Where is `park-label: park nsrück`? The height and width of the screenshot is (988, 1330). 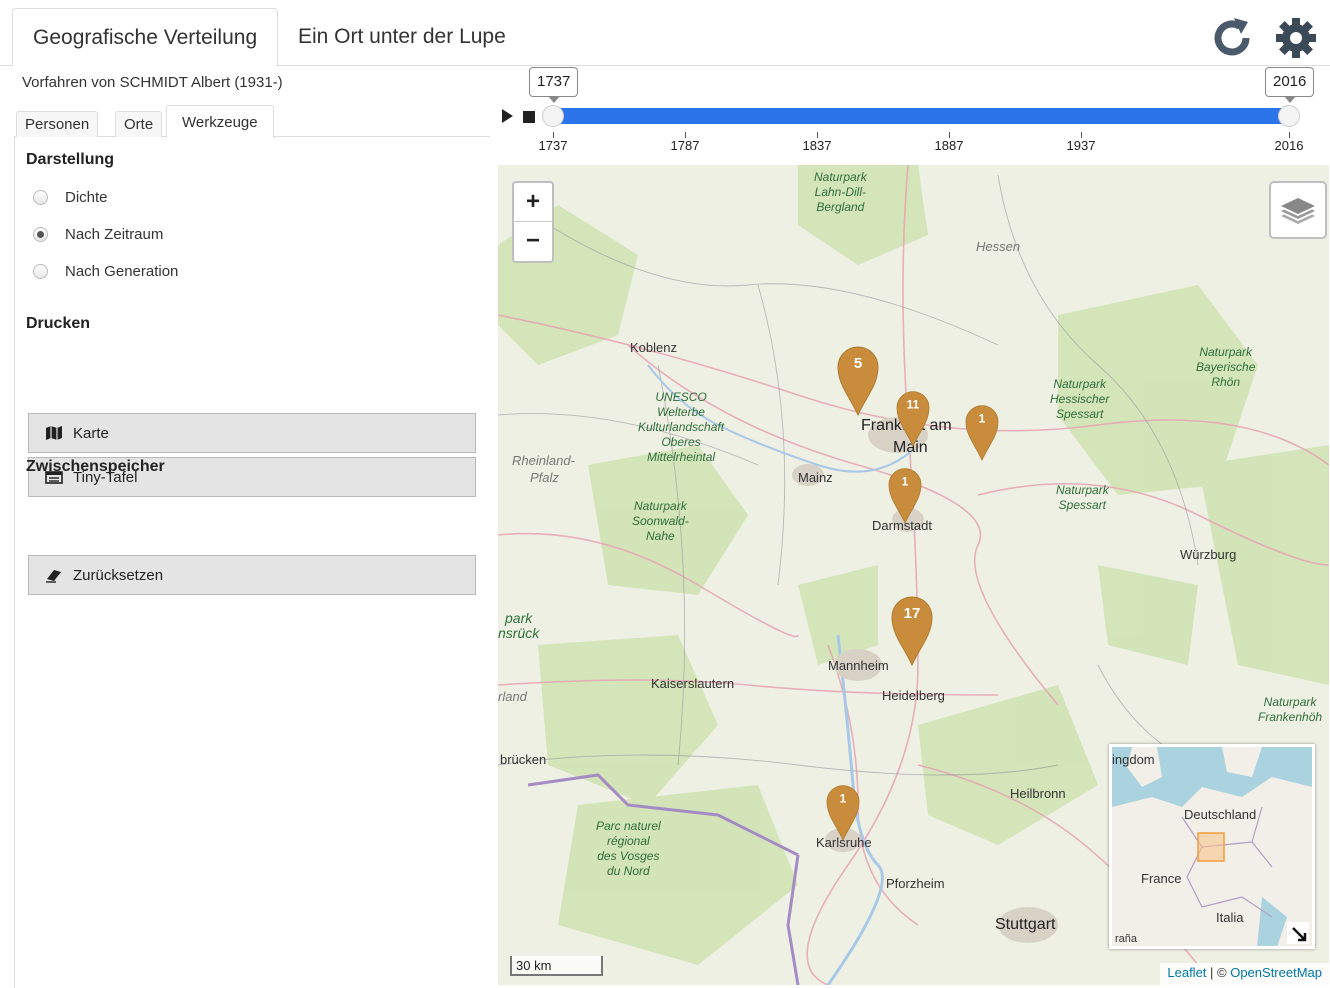
park-label: park nsrück is located at coordinates (519, 625).